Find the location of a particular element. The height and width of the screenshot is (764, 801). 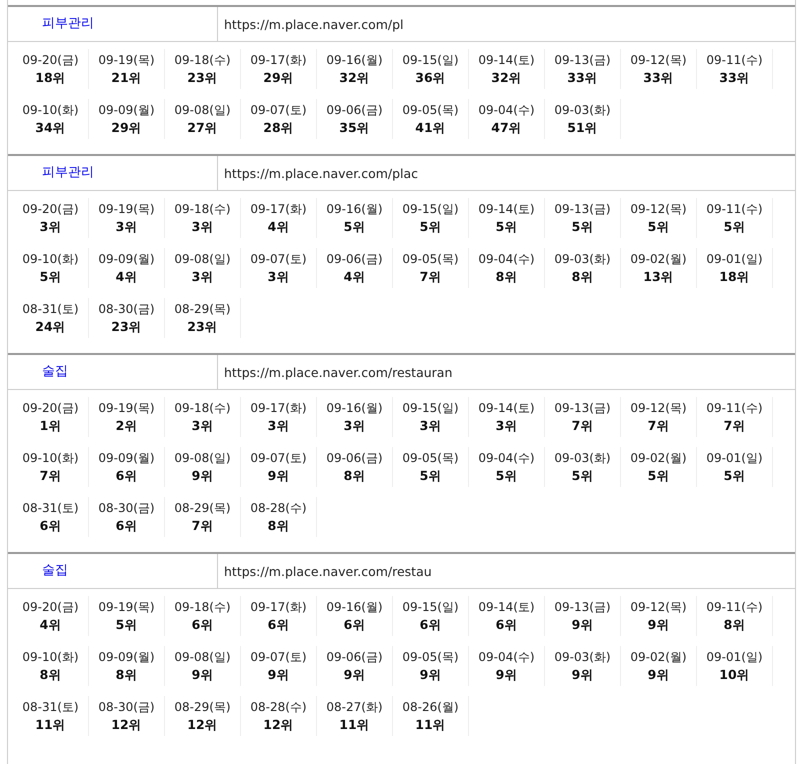

rank-value: 32위 is located at coordinates (354, 78).